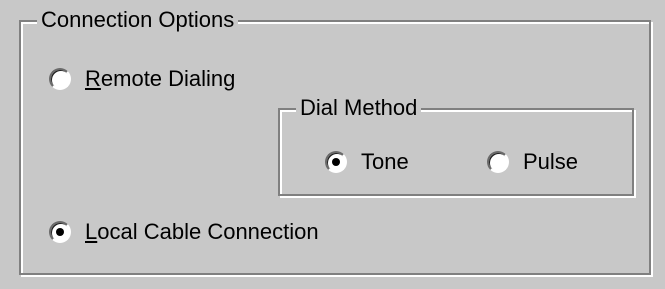  What do you see at coordinates (336, 162) in the screenshot?
I see `tone-radio` at bounding box center [336, 162].